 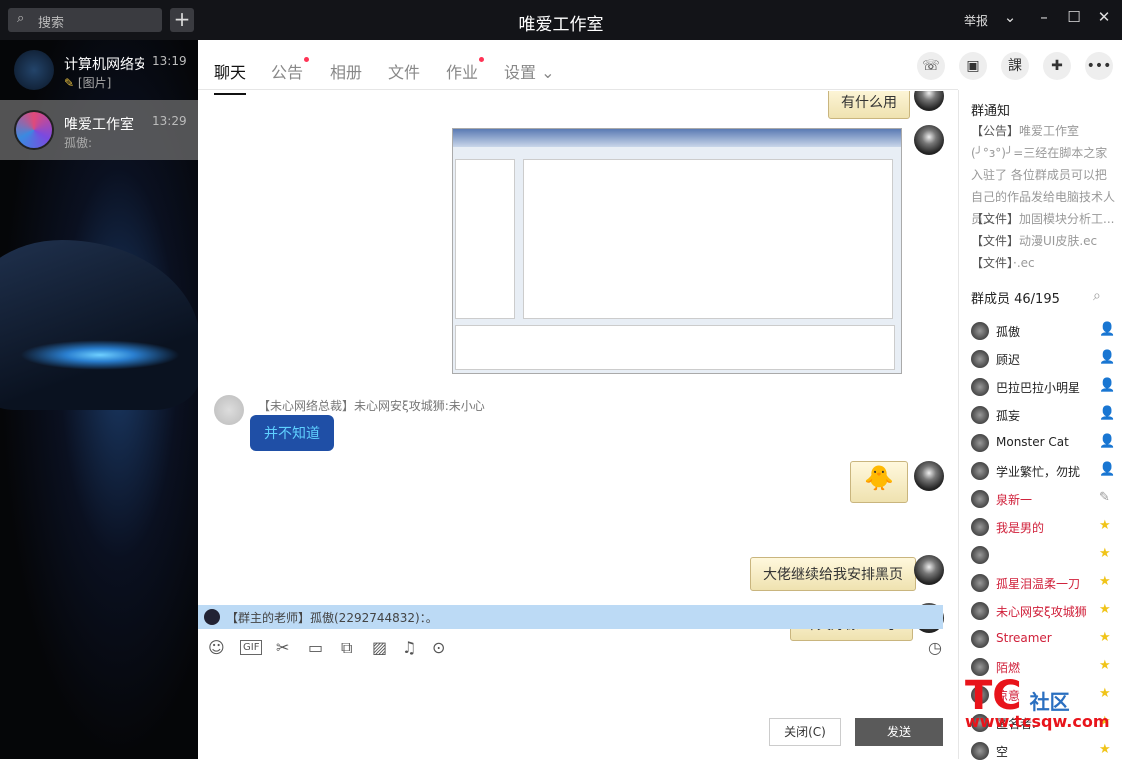 What do you see at coordinates (1046, 583) in the screenshot?
I see `member-item: 孤星泪温柔一刀 ★` at bounding box center [1046, 583].